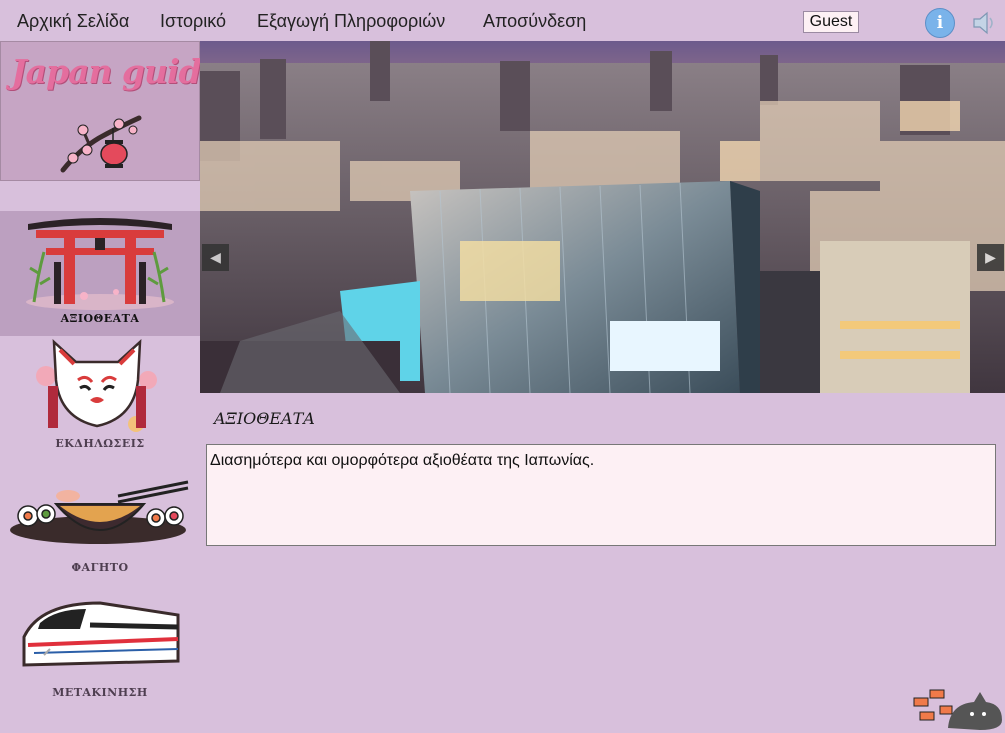 Image resolution: width=1005 pixels, height=733 pixels. I want to click on sidebar-item-label: ΜΕΤΑΚΙΝΗΣΗ, so click(100, 692).